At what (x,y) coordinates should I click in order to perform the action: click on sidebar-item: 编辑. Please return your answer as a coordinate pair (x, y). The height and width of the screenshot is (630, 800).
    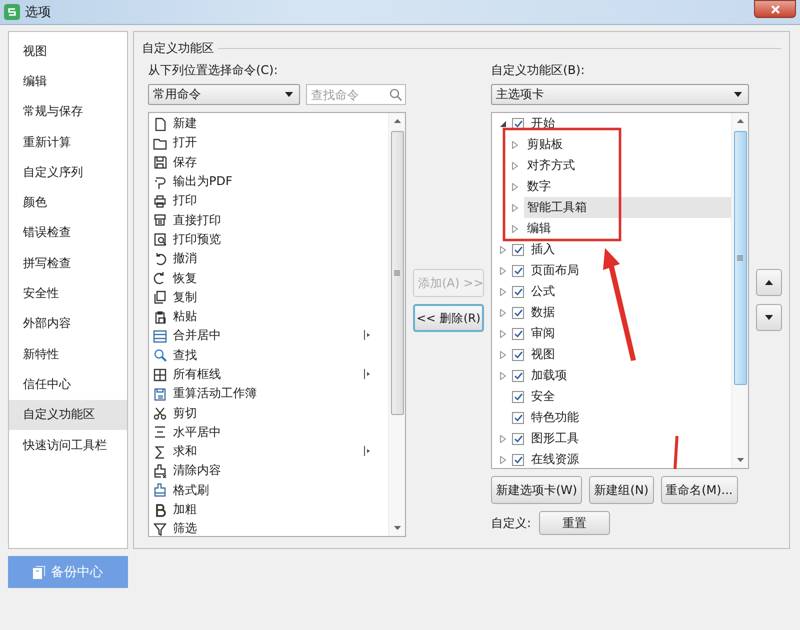
    Looking at the image, I should click on (68, 81).